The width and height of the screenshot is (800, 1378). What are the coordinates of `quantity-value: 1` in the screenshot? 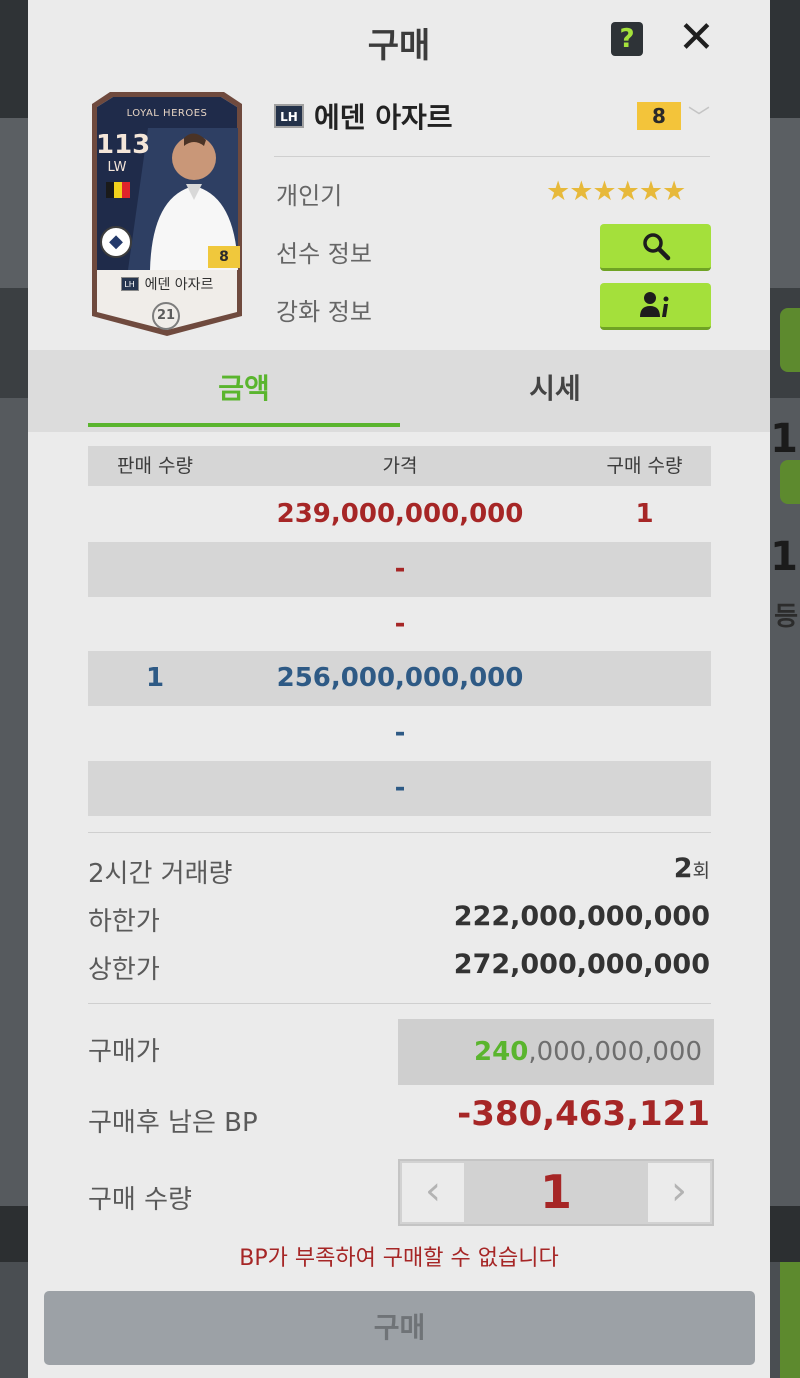 It's located at (555, 1192).